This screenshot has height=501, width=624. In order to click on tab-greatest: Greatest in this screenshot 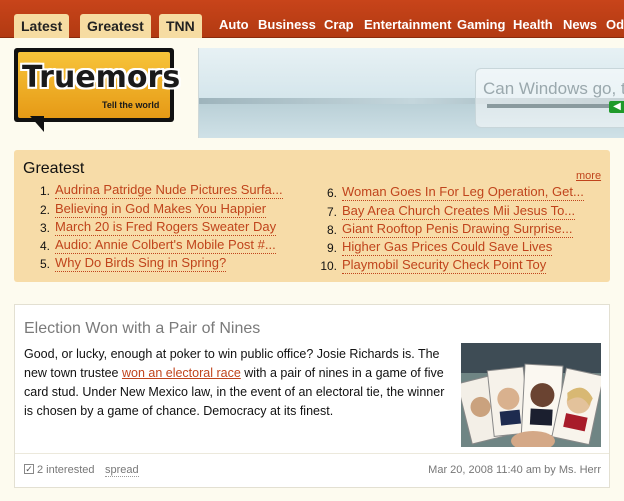, I will do `click(115, 26)`.